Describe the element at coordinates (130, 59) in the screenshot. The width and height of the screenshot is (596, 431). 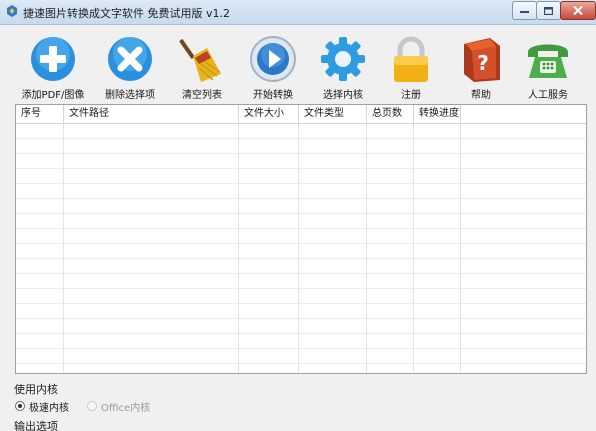
I see `delete-x-icon` at that location.